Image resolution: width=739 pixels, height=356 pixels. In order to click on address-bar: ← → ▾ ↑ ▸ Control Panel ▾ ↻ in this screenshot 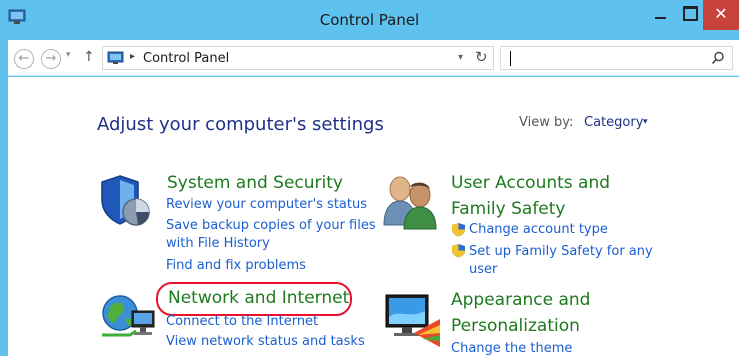, I will do `click(373, 58)`.